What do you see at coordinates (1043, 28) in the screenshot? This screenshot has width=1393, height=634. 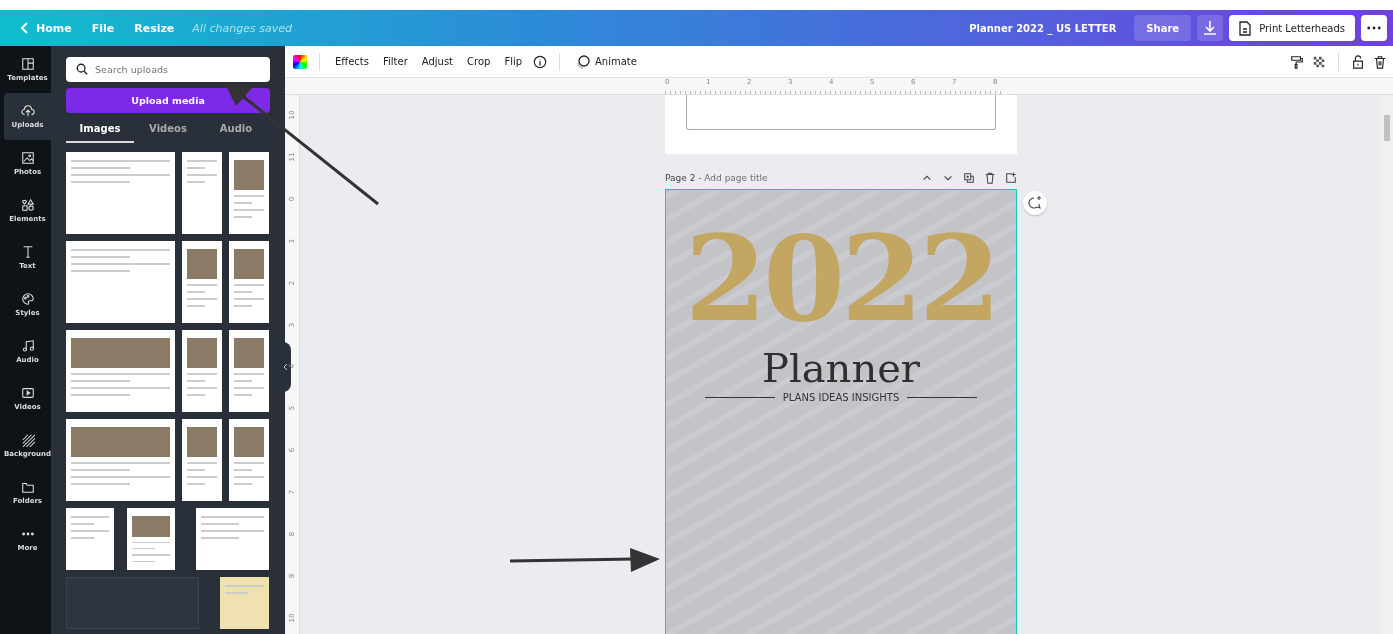 I see `document-title: Planner 2022 _ US LETTER` at bounding box center [1043, 28].